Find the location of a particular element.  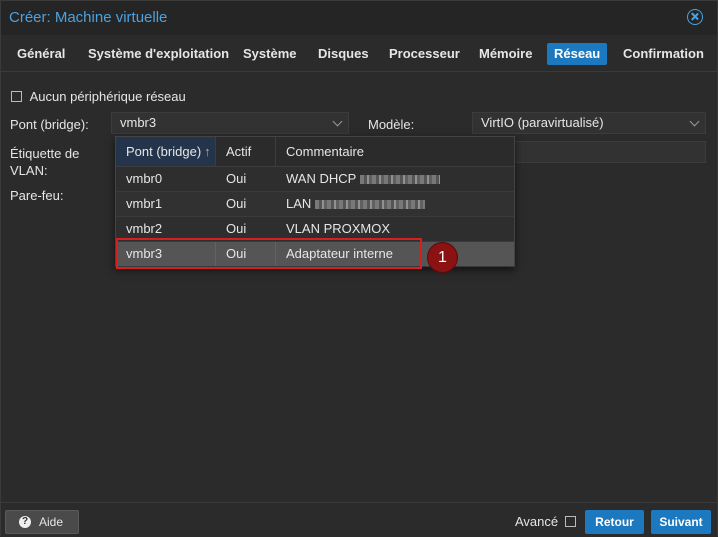

no-network-checkbox is located at coordinates (16, 97).